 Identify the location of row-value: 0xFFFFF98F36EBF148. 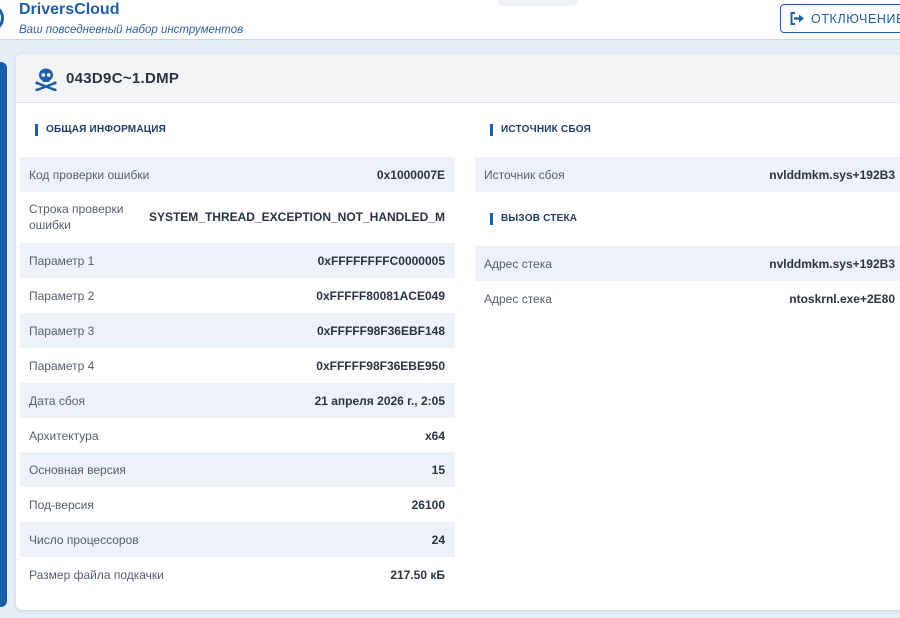
(380, 330).